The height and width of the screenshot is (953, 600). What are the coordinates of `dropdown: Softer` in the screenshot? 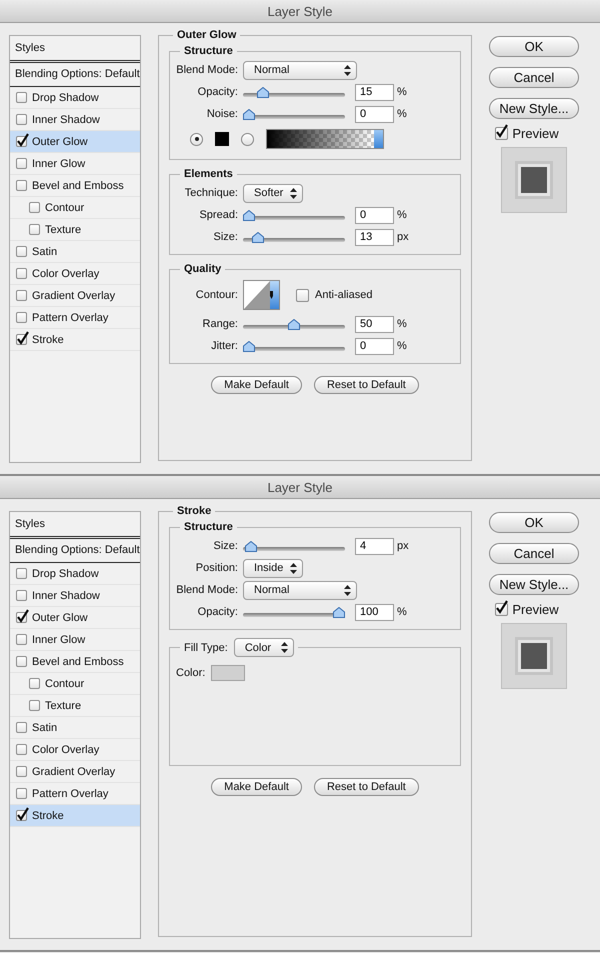 It's located at (273, 193).